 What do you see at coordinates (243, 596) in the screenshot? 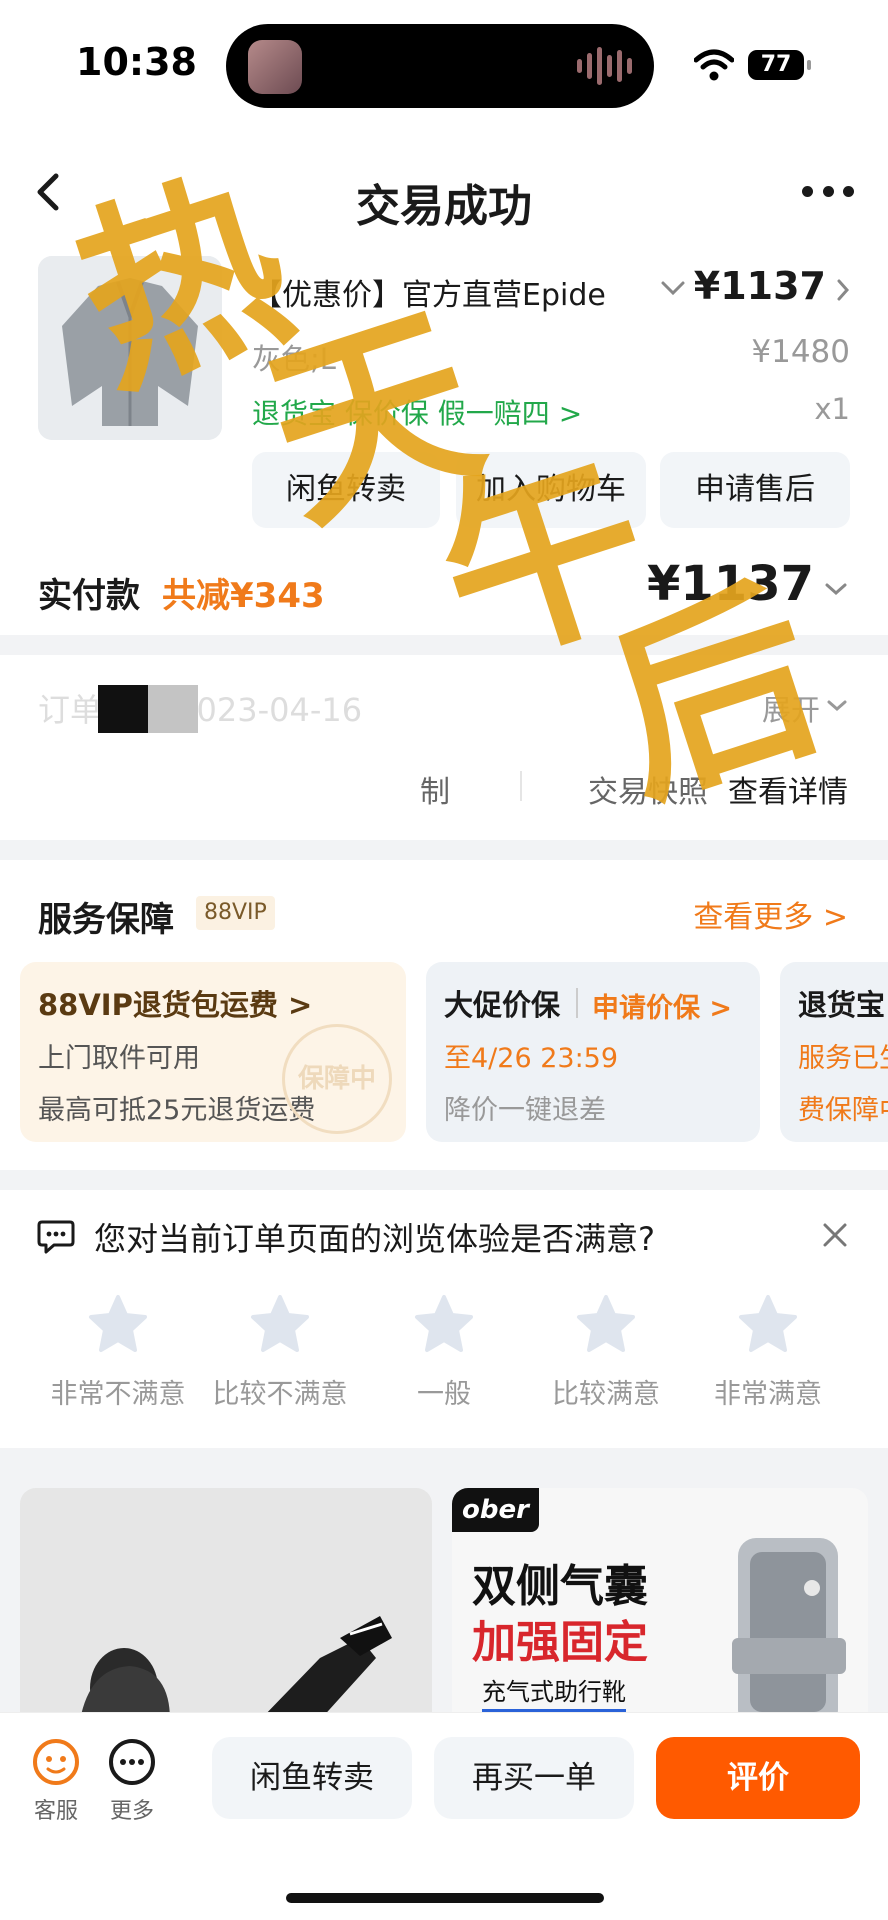
I see `paid-reduction: 共减¥343` at bounding box center [243, 596].